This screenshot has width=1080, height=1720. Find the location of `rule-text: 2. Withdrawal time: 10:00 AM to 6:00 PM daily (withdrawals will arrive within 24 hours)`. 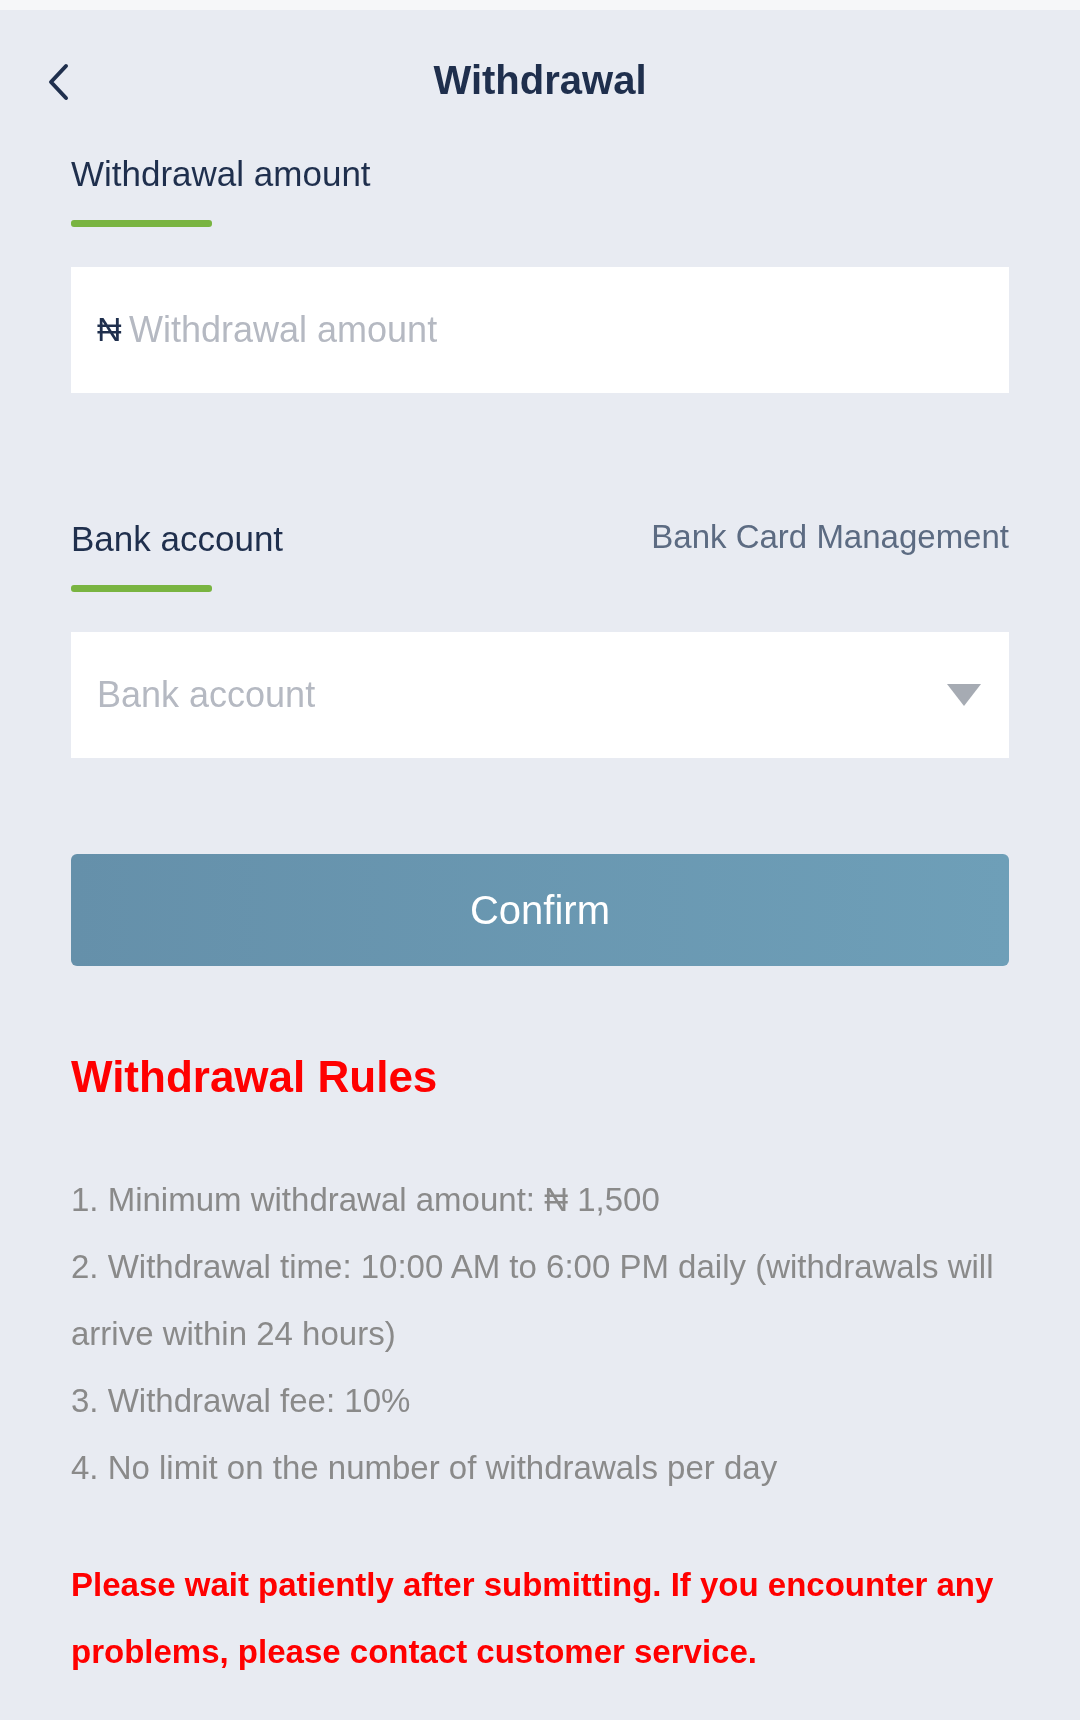

rule-text: 2. Withdrawal time: 10:00 AM to 6:00 PM daily (withdrawals will arrive within 24 hours) is located at coordinates (533, 1300).